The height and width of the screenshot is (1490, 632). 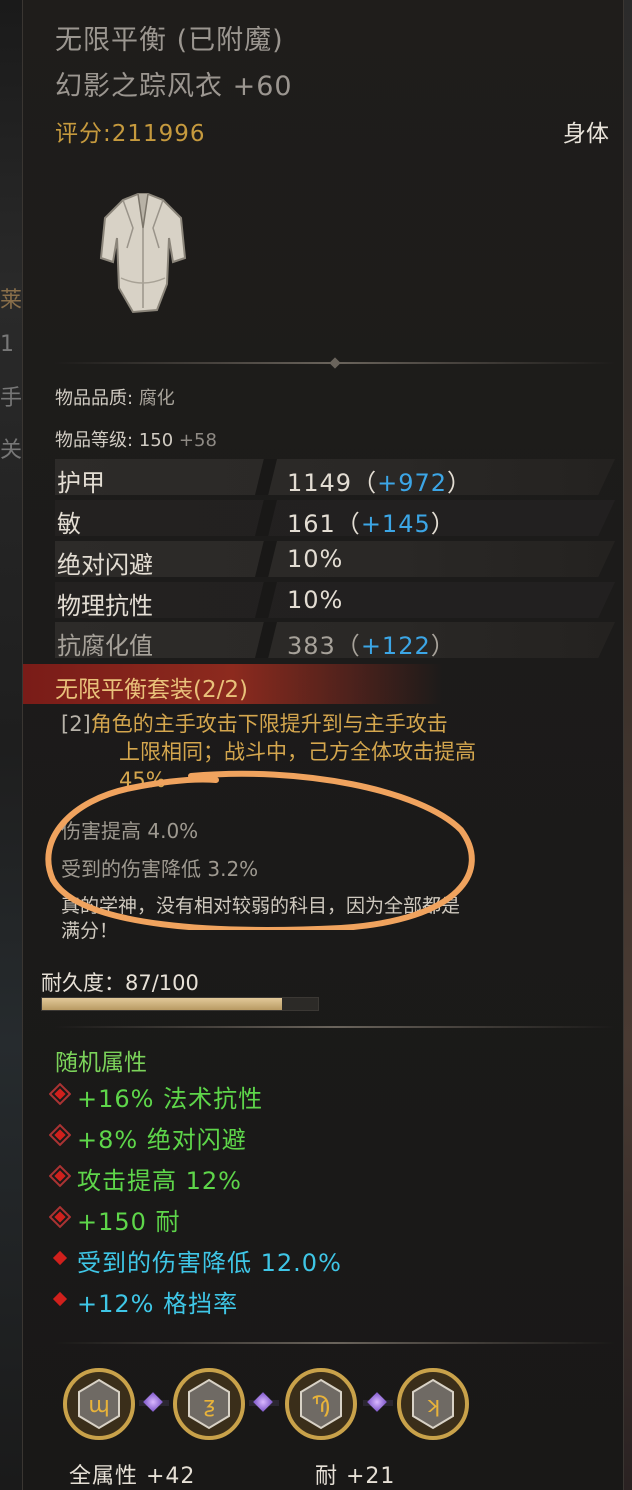 What do you see at coordinates (81, 483) in the screenshot?
I see `stat-label: 护甲` at bounding box center [81, 483].